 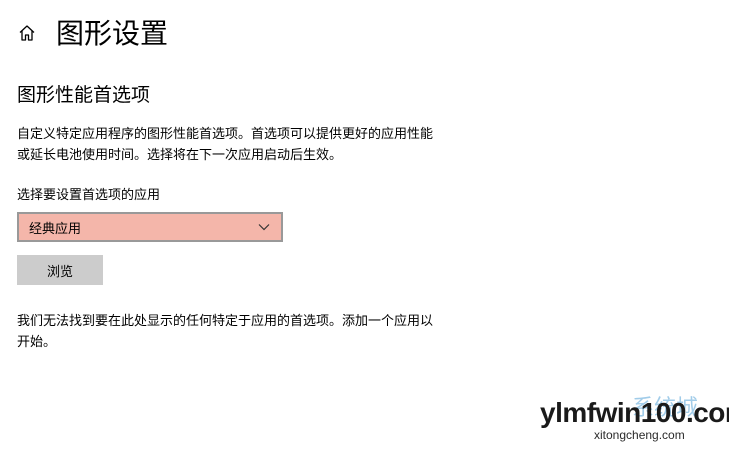 I want to click on watermark-main: ylmfwin100.com, so click(x=634, y=412).